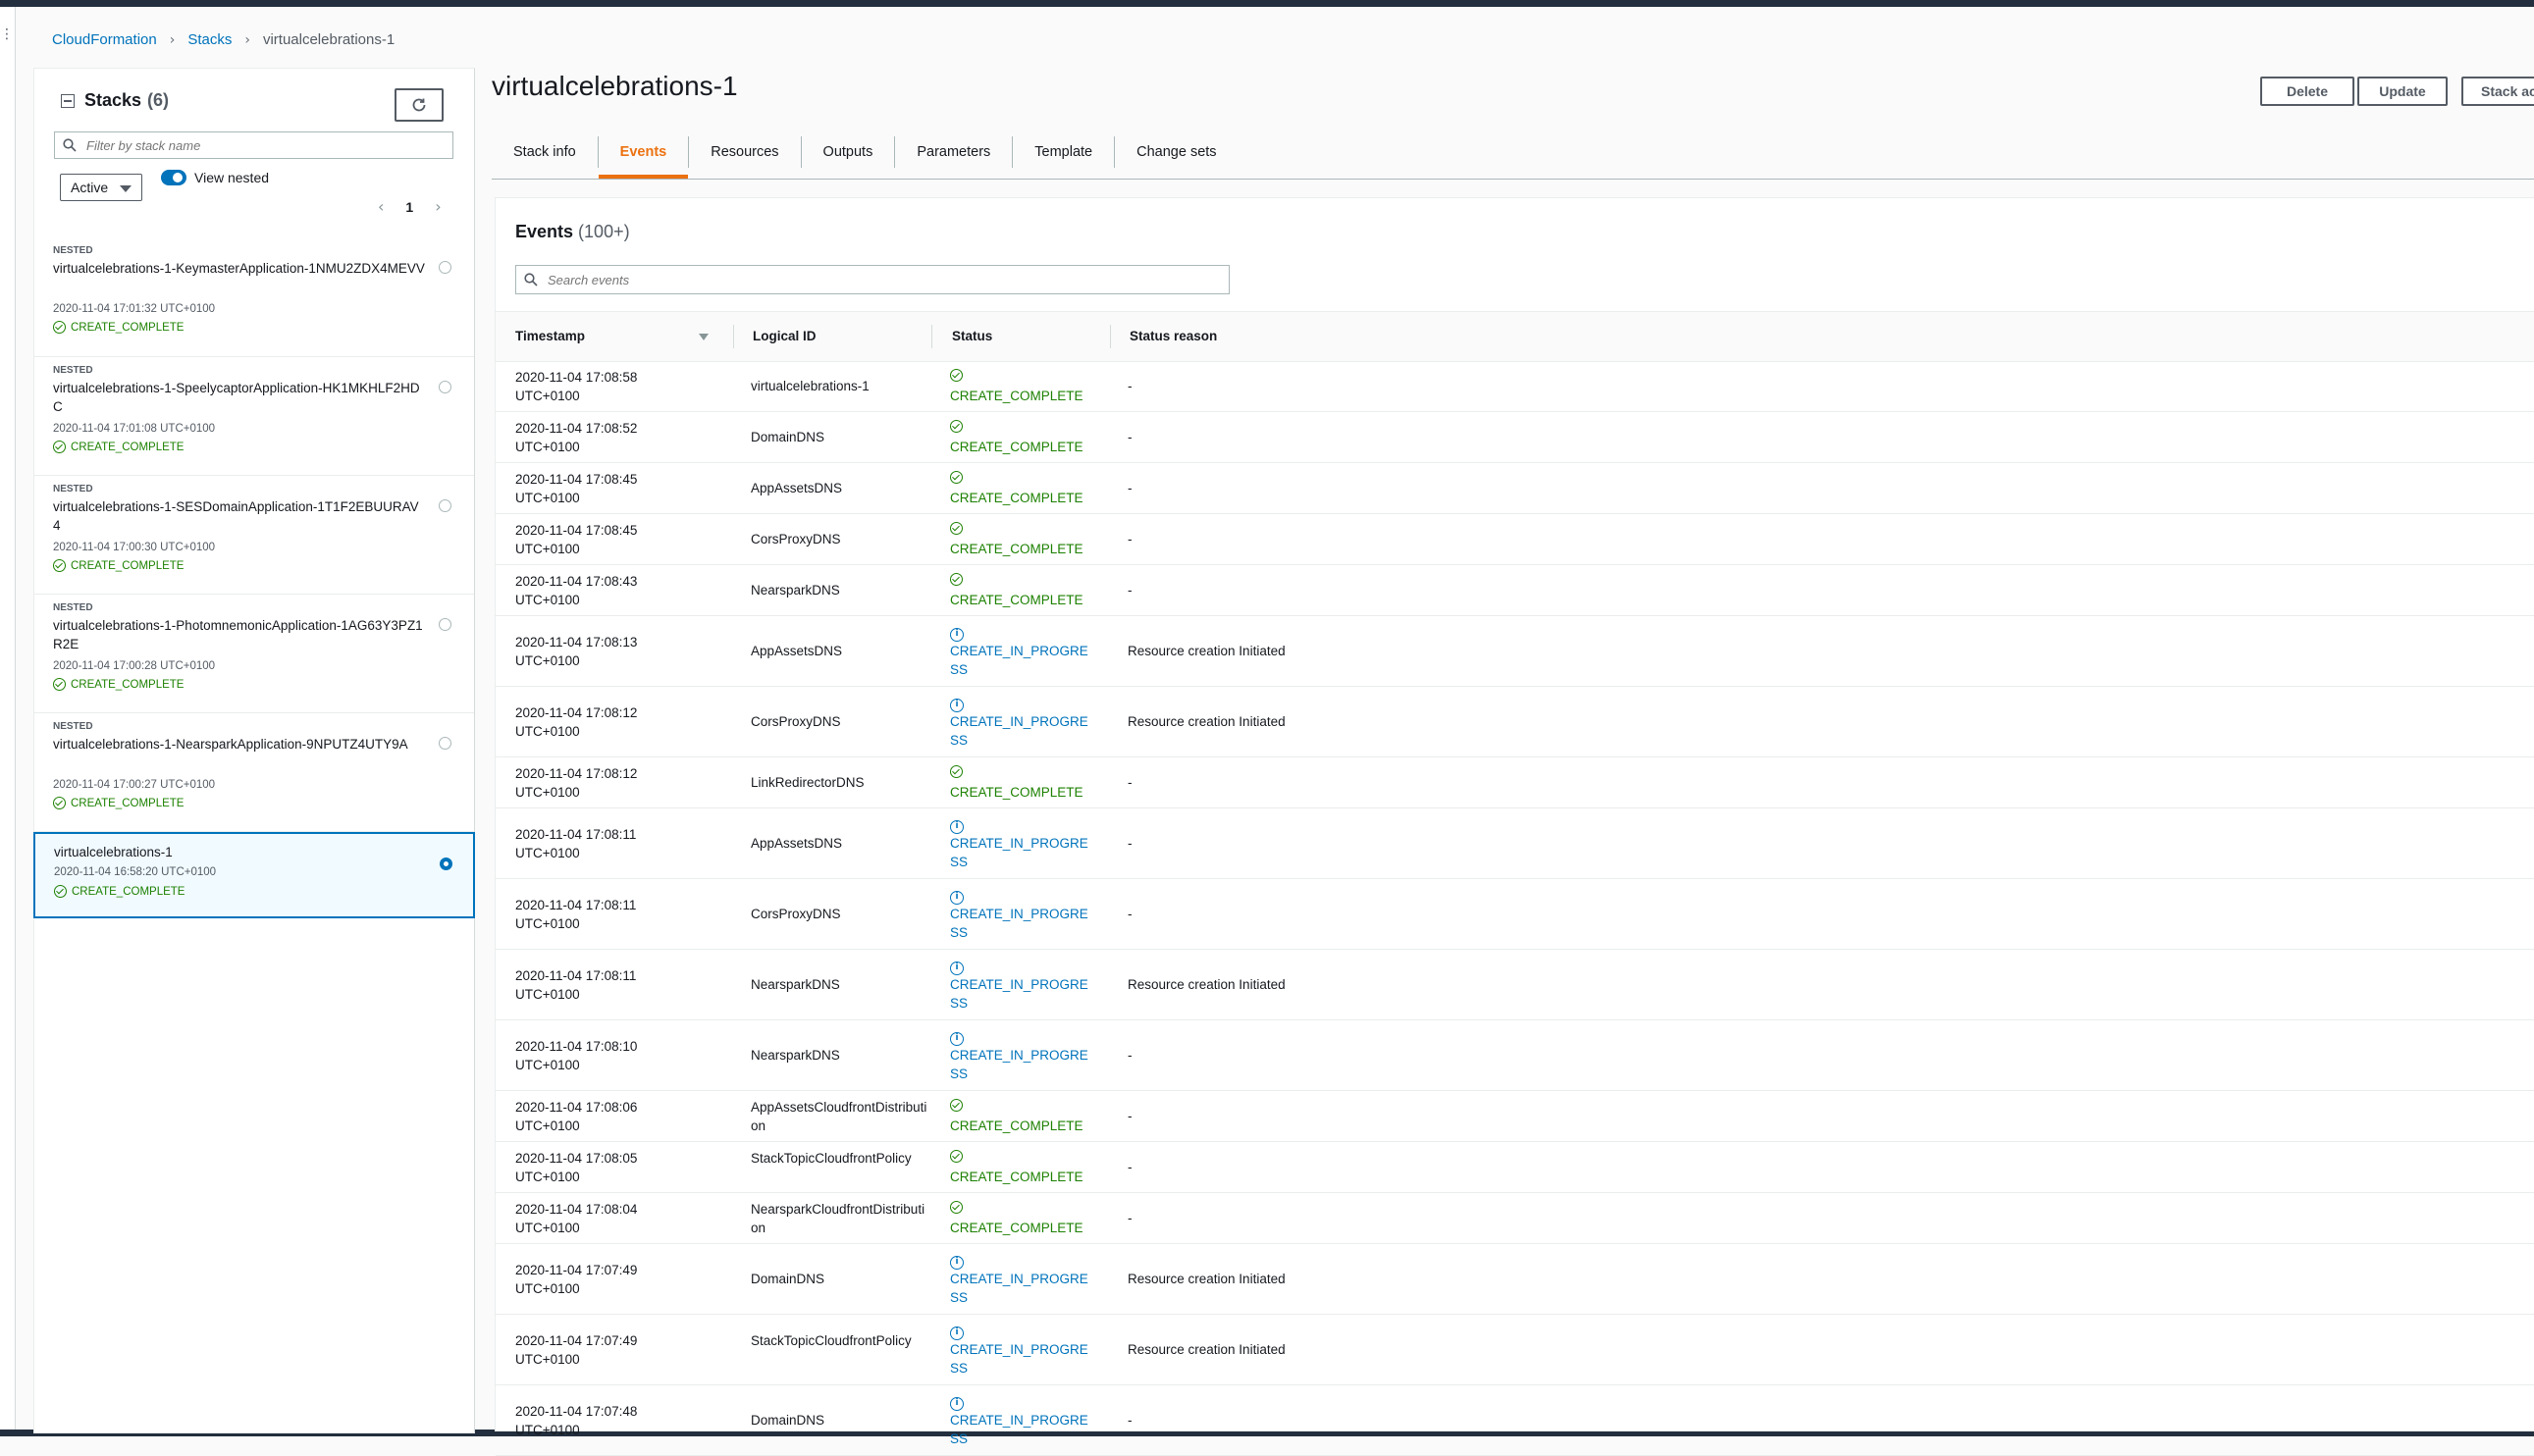 This screenshot has width=2534, height=1456. What do you see at coordinates (1173, 336) in the screenshot?
I see `column-header-status-reason: Status reason` at bounding box center [1173, 336].